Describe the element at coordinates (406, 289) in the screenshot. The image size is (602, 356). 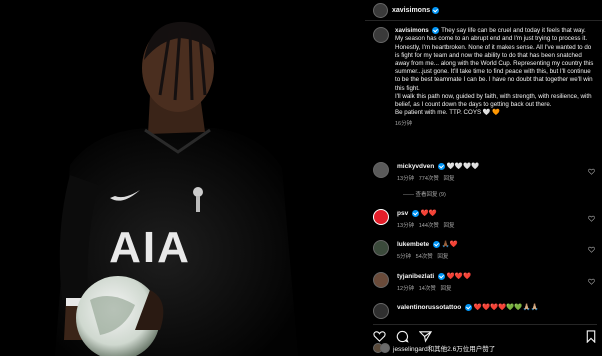
I see `comment-time: 12分钟` at that location.